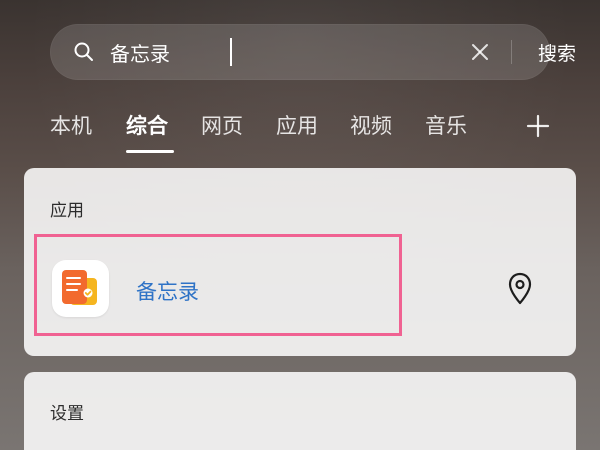 The height and width of the screenshot is (450, 600). Describe the element at coordinates (167, 292) in the screenshot. I see `app-name: 备忘录` at that location.